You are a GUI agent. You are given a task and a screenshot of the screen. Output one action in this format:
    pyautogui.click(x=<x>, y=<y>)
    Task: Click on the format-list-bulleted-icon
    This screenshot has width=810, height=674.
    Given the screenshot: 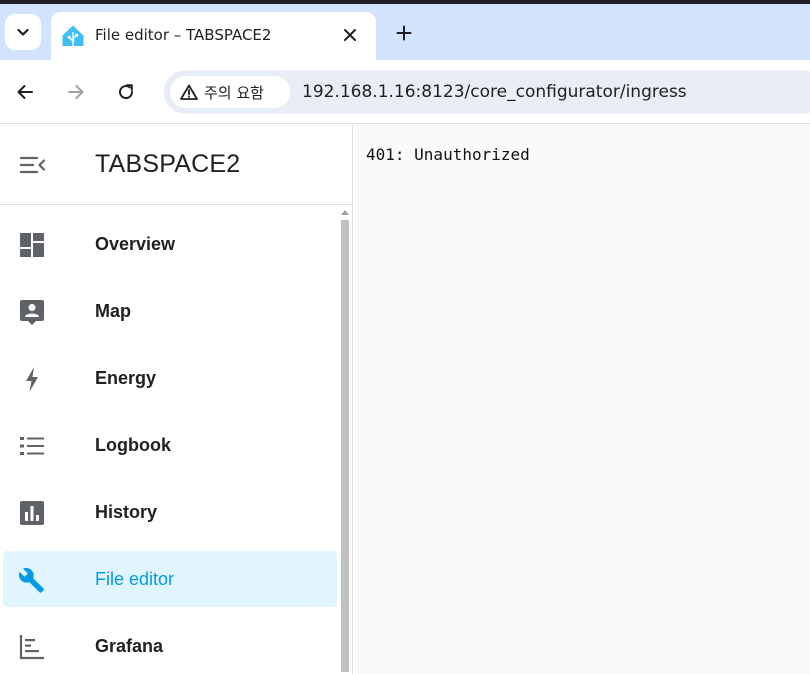 What is the action you would take?
    pyautogui.click(x=32, y=446)
    